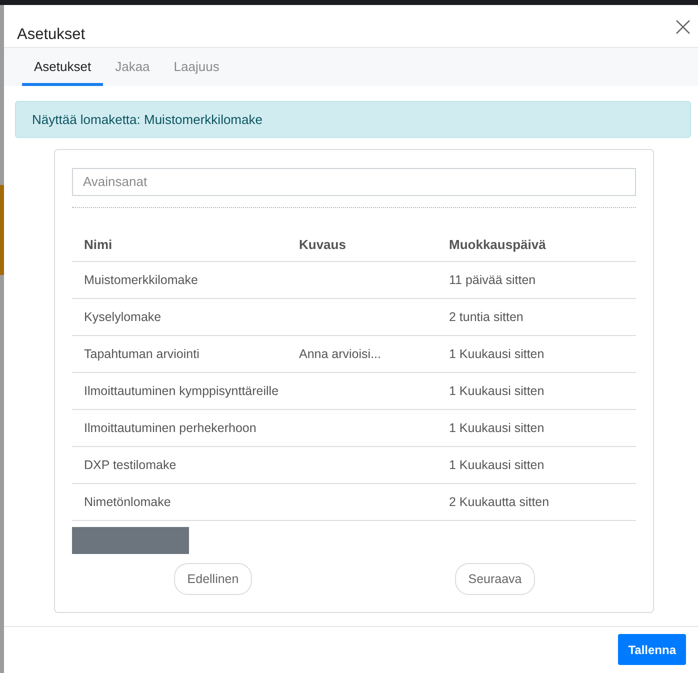 The height and width of the screenshot is (673, 698). Describe the element at coordinates (141, 280) in the screenshot. I see `name-cell: Muistomerkkilomake` at that location.